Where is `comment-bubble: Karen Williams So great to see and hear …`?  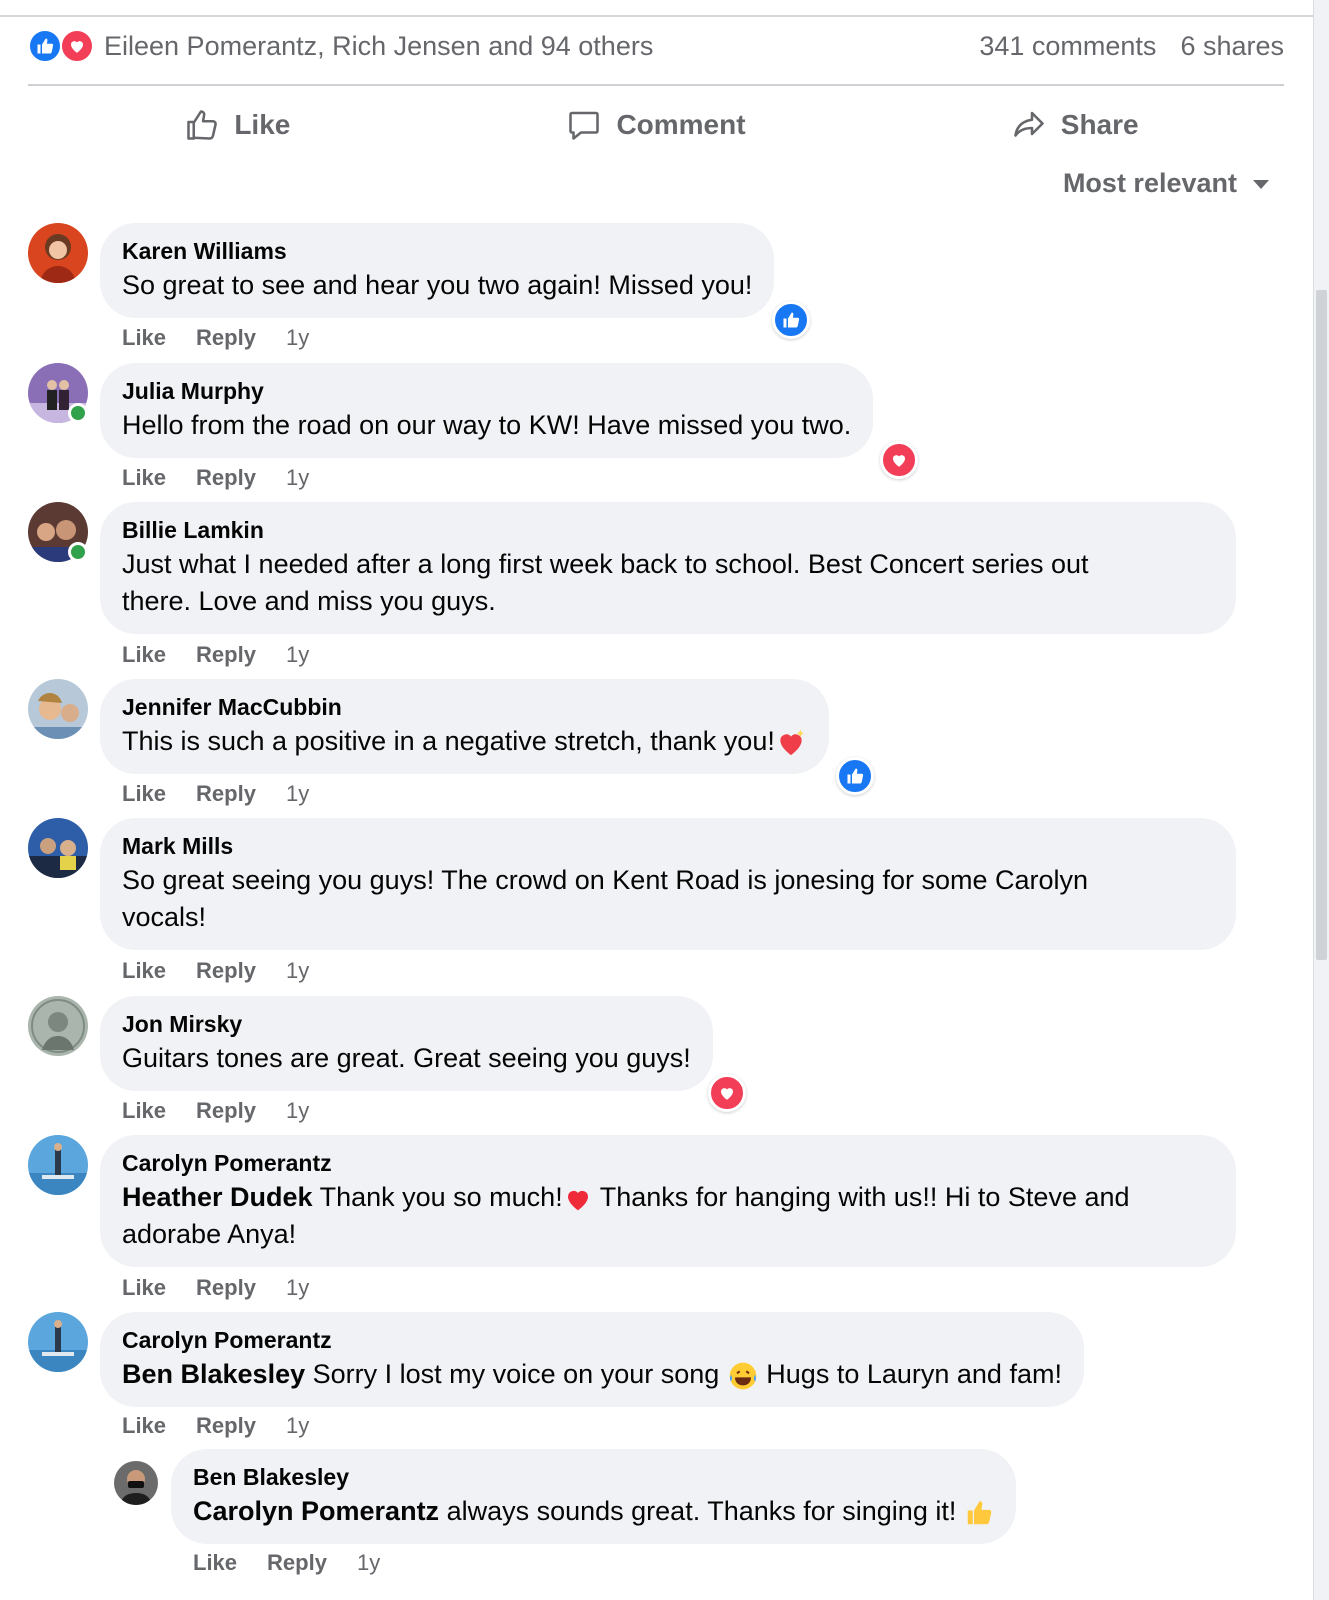 comment-bubble: Karen Williams So great to see and hear … is located at coordinates (437, 270).